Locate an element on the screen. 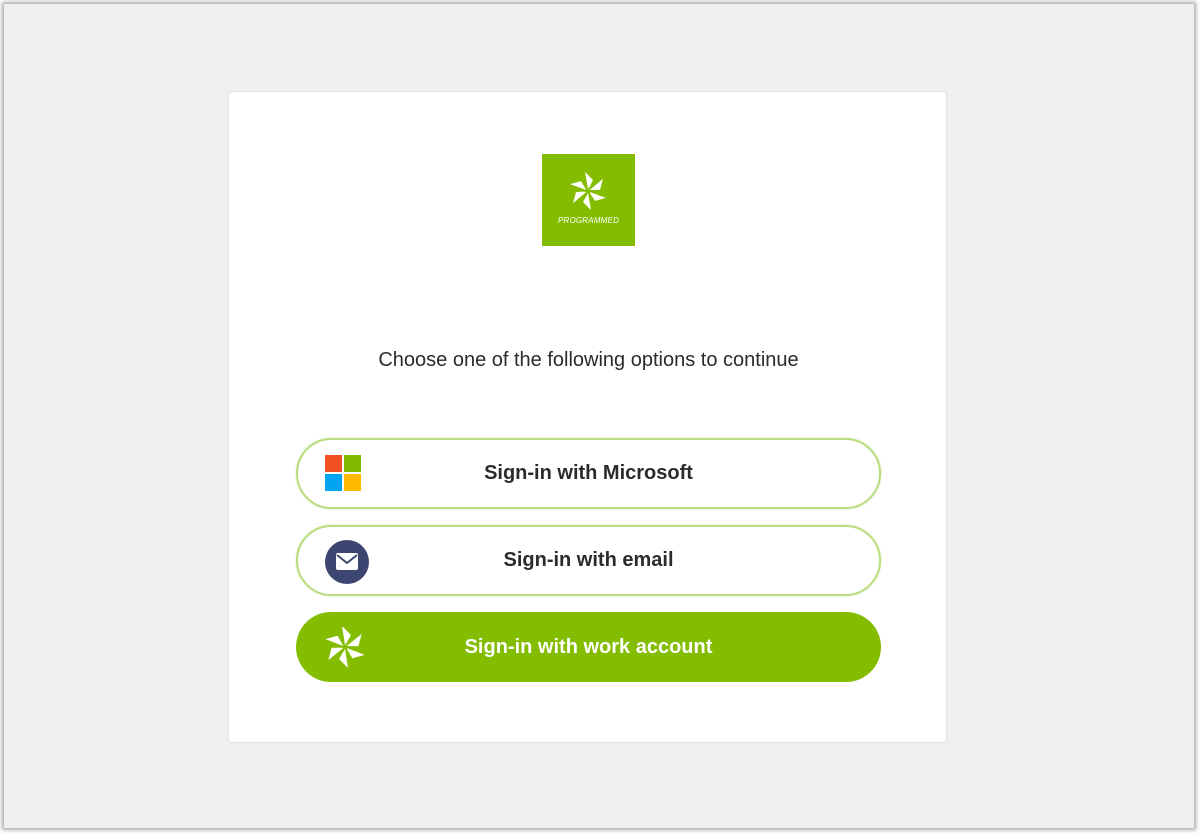 Image resolution: width=1202 pixels, height=836 pixels. sign-in-work-account-button: Sign-in with work account is located at coordinates (588, 647).